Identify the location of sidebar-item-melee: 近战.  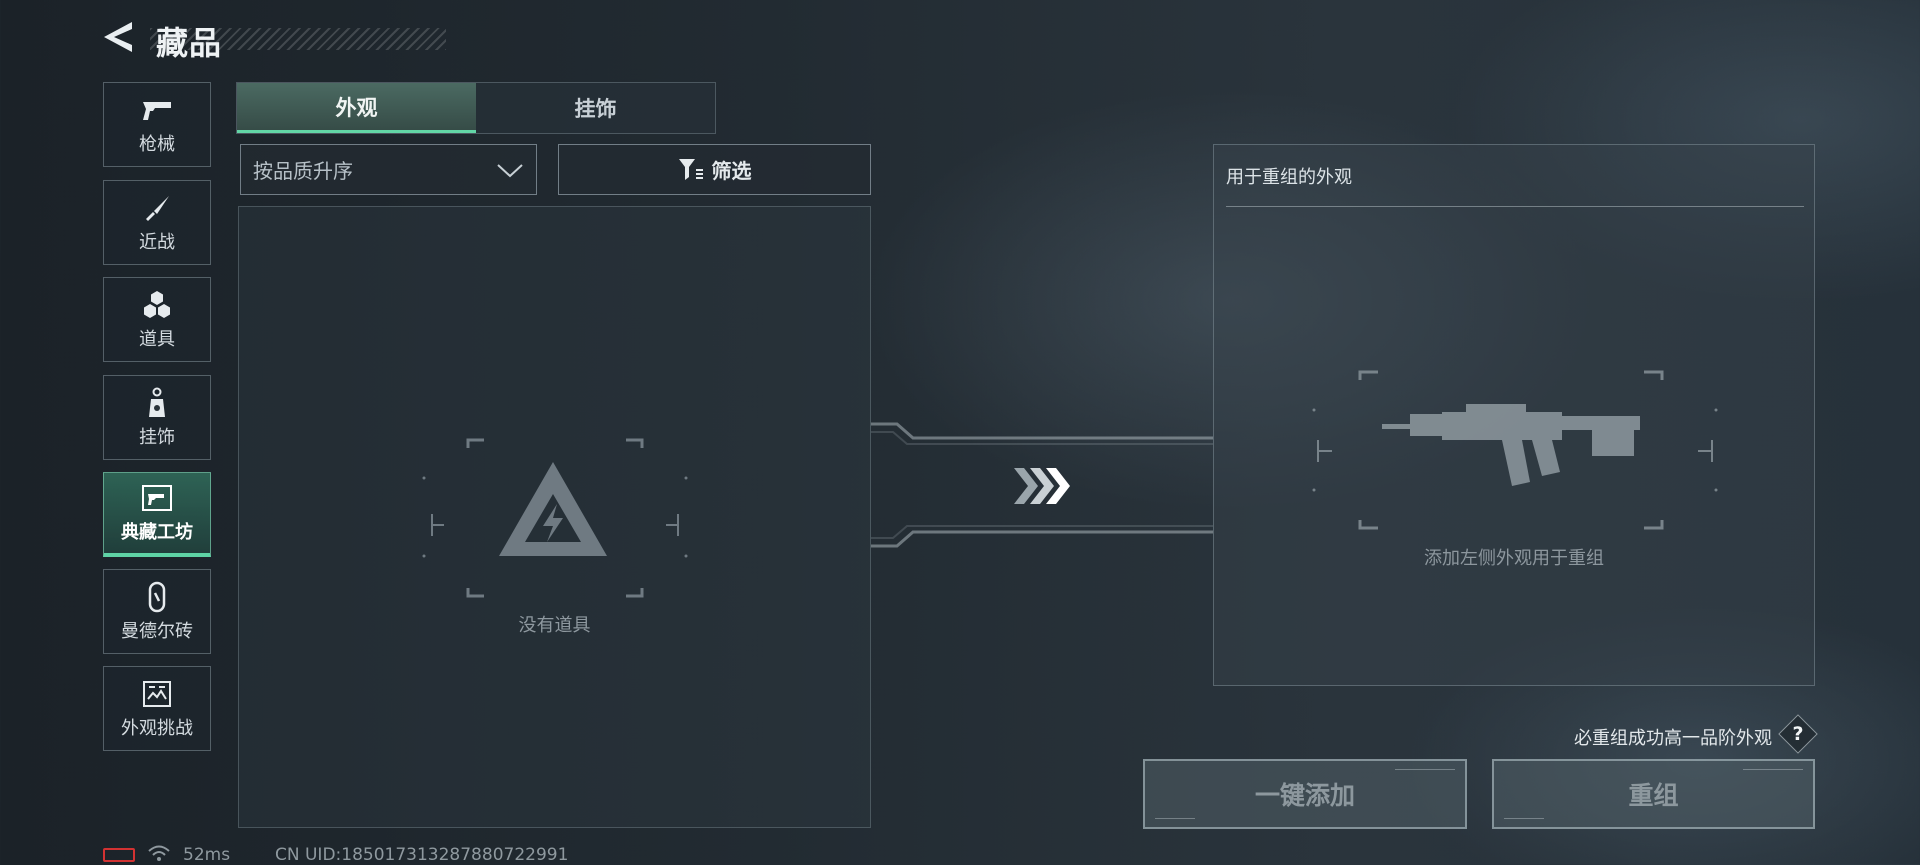
(157, 222).